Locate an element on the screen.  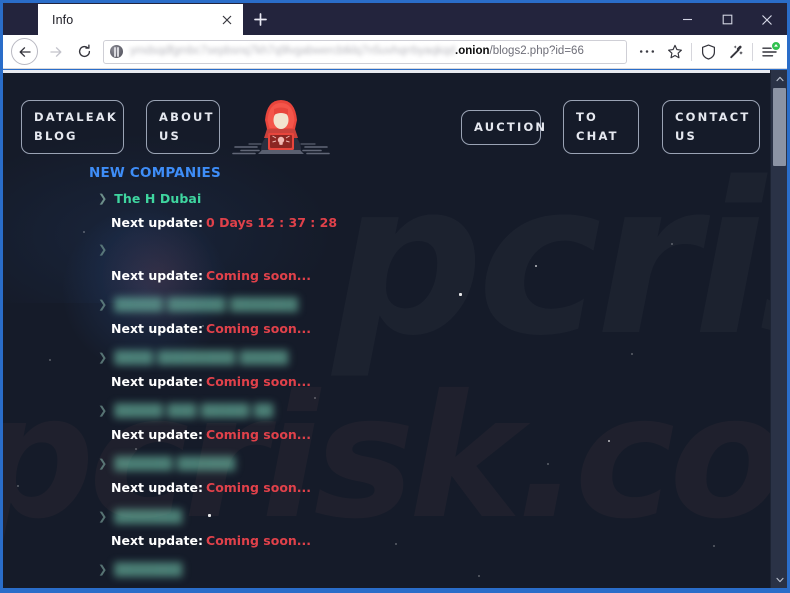
company-link: ❯ ██████ ██████ is located at coordinates (166, 463).